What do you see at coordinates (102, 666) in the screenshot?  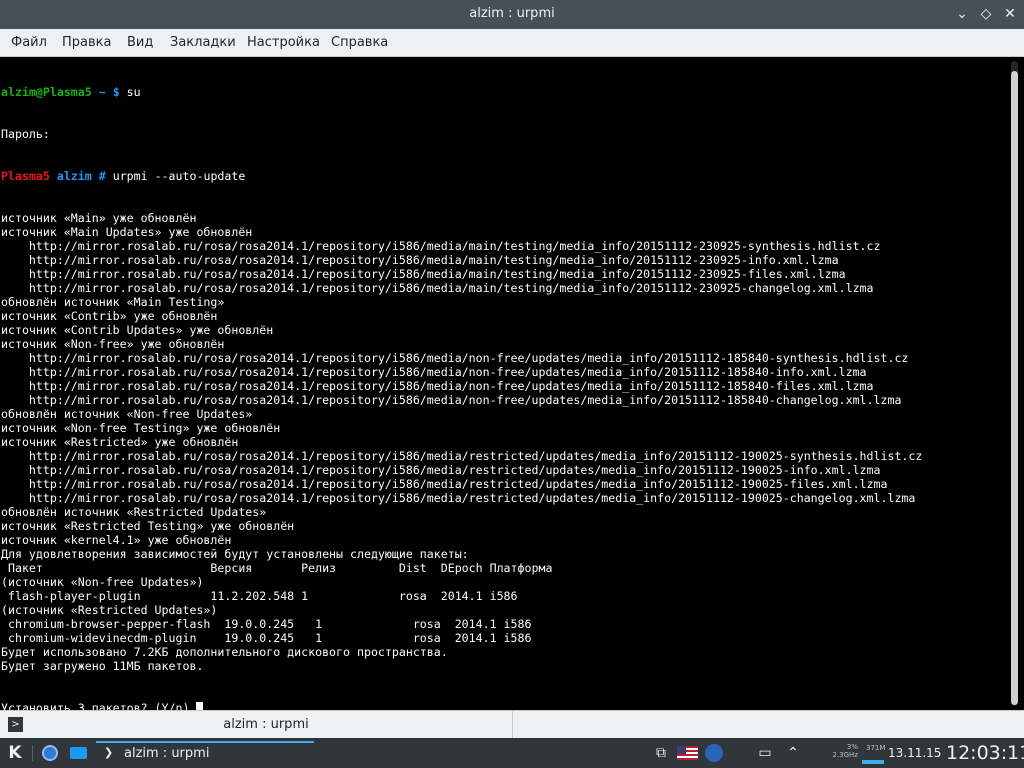 I see `terminal-line: Будет загружено 11МБ пакетов.` at bounding box center [102, 666].